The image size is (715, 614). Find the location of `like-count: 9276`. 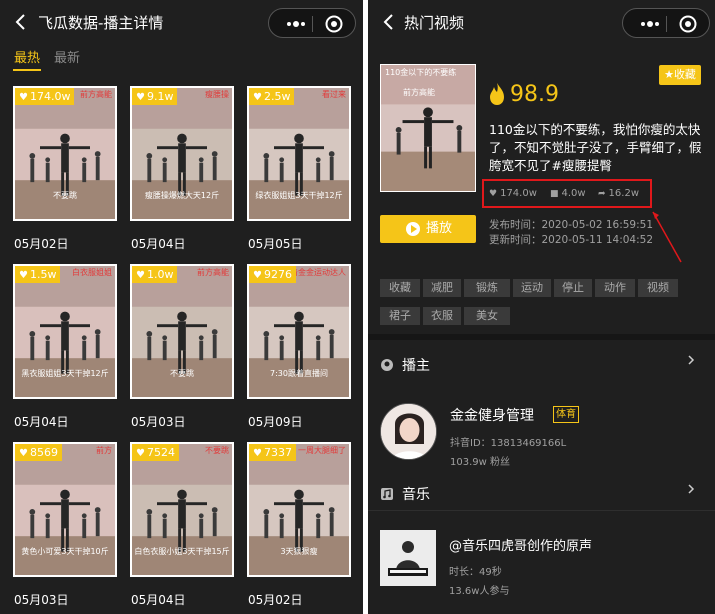

like-count: 9276 is located at coordinates (277, 274).